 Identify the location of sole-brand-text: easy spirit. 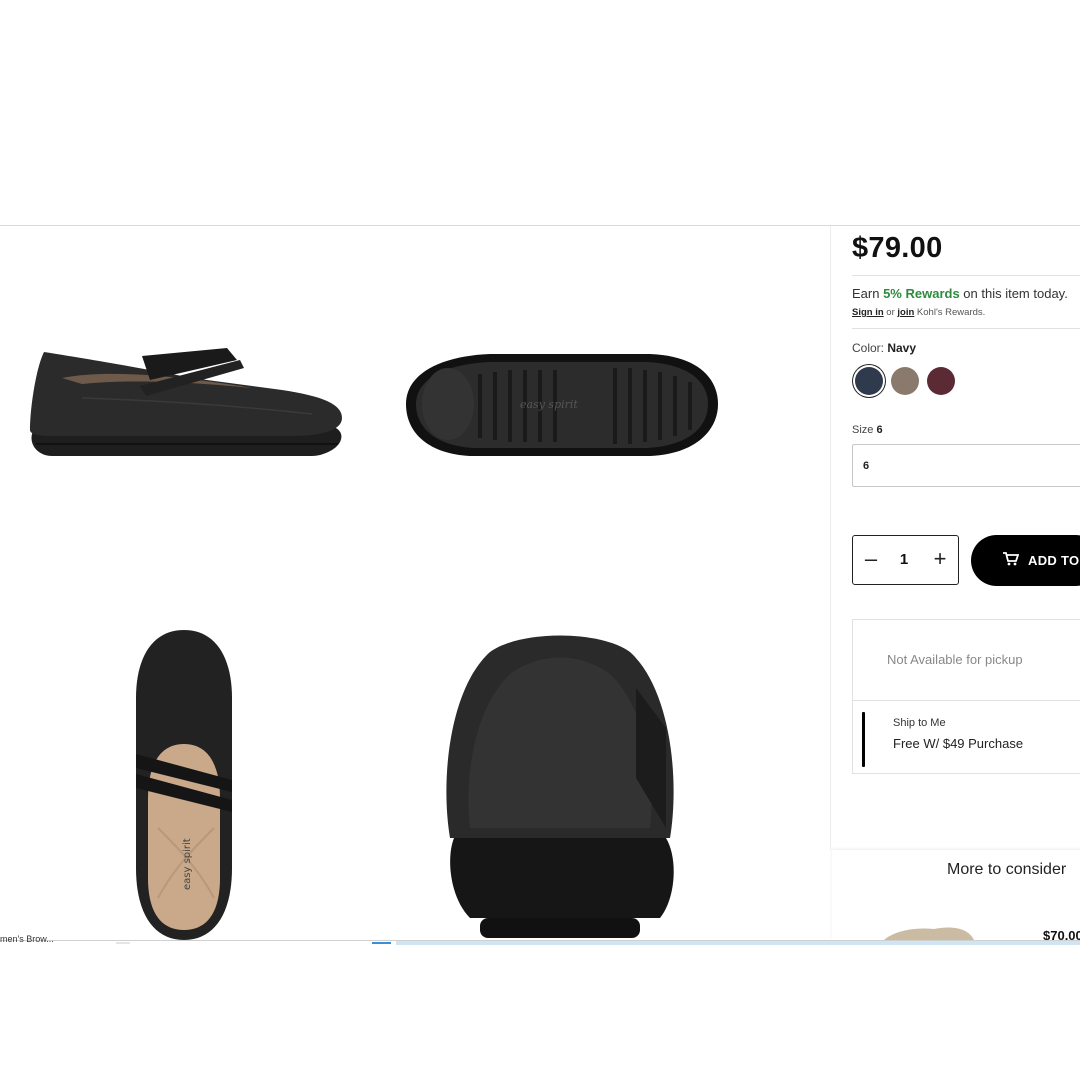
(549, 404).